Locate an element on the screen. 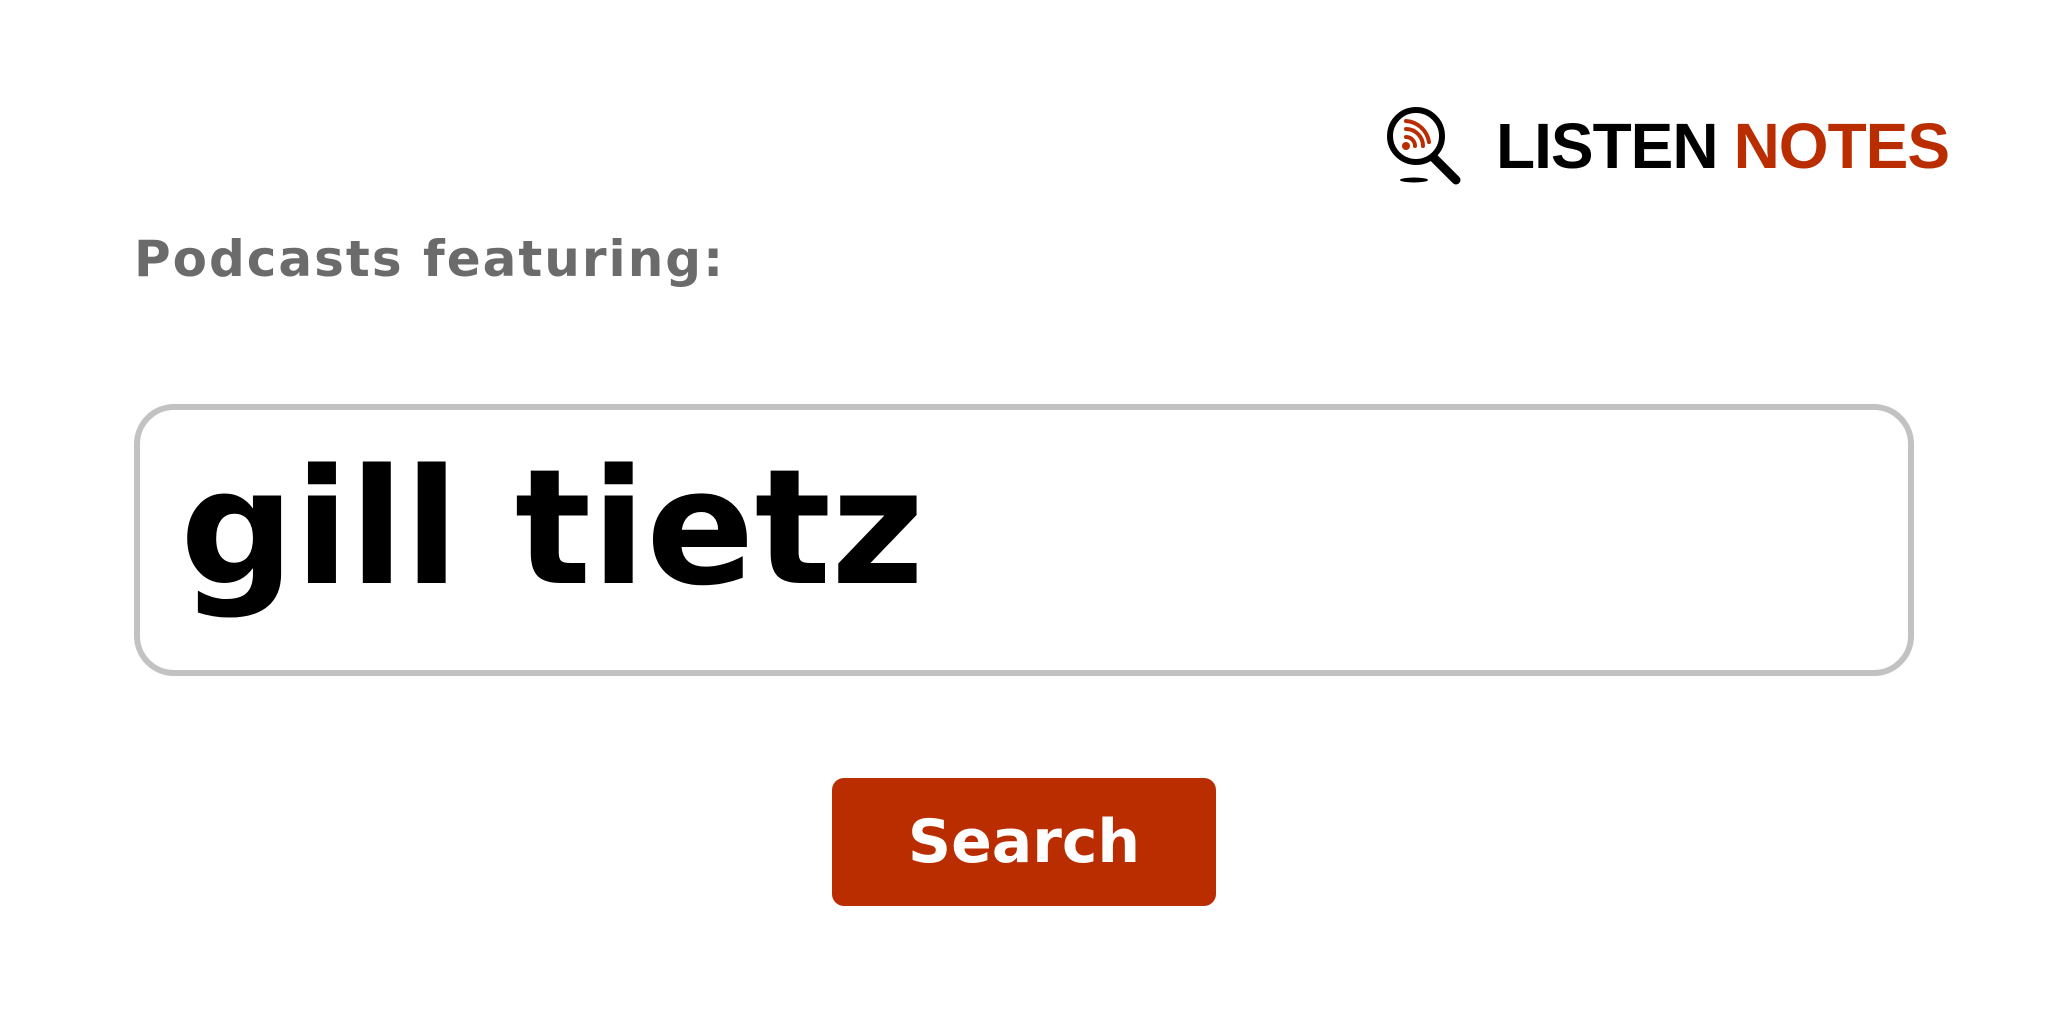 This screenshot has width=2048, height=1024. logo-word-notes: NOTES is located at coordinates (1841, 146).